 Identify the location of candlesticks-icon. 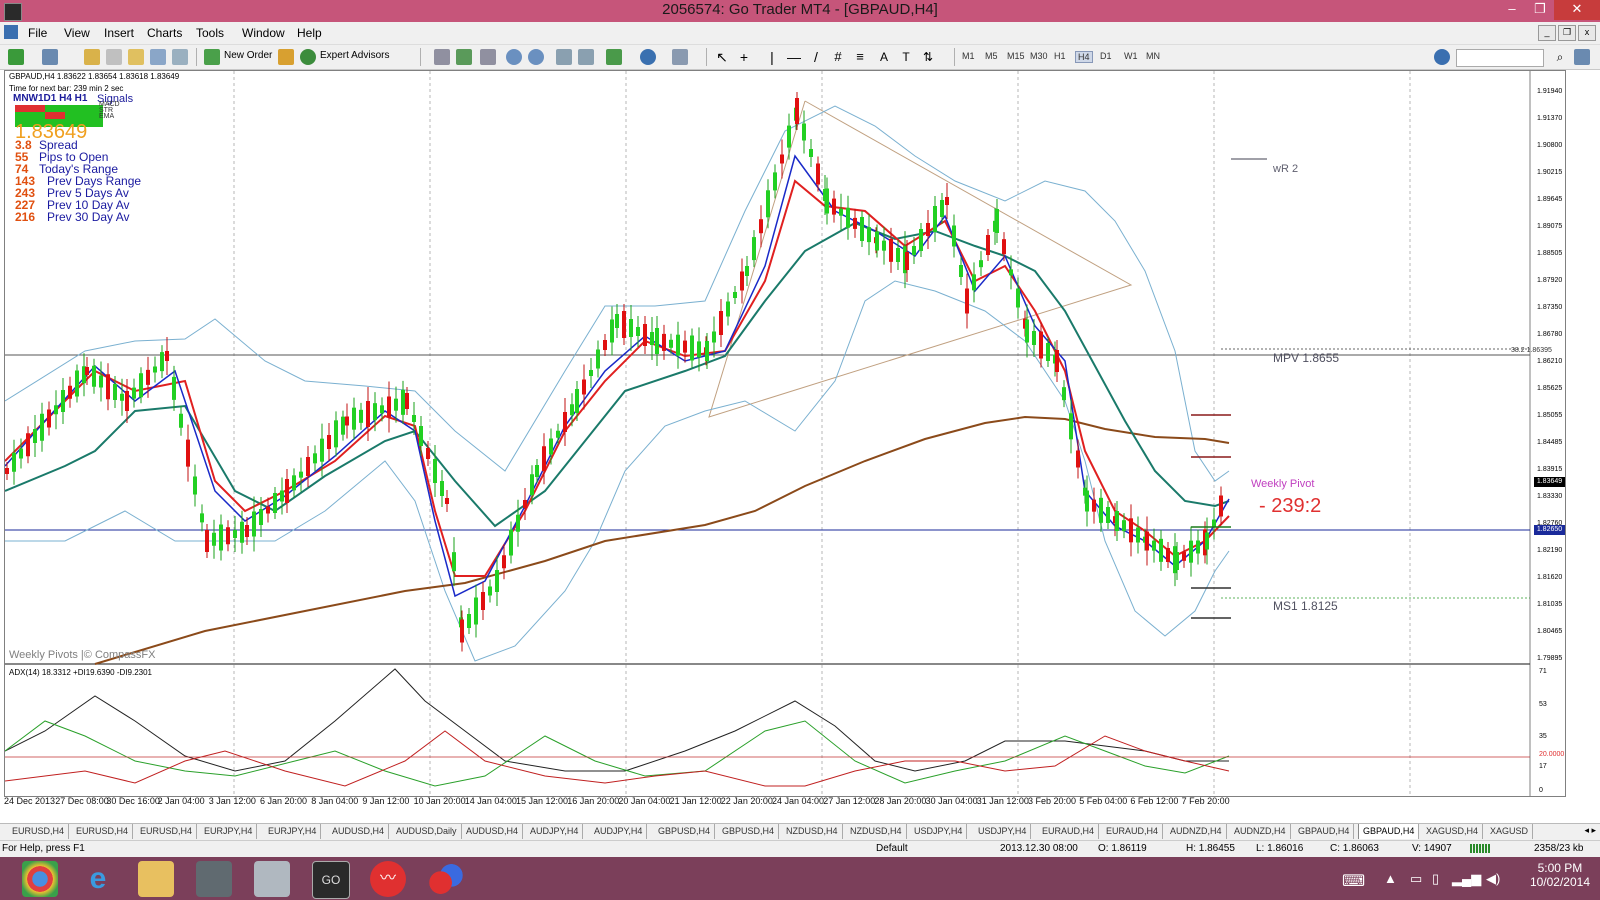
(464, 57).